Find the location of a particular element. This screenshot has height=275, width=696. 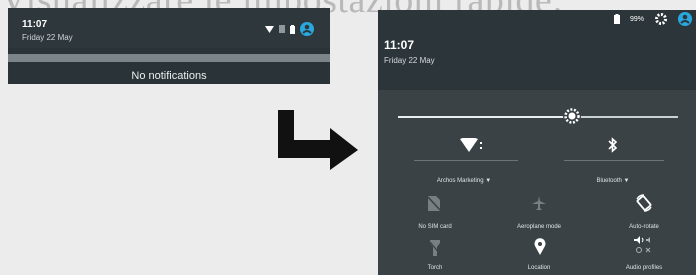

bluetooth-tile: Bluetooth ▼ is located at coordinates (613, 181).